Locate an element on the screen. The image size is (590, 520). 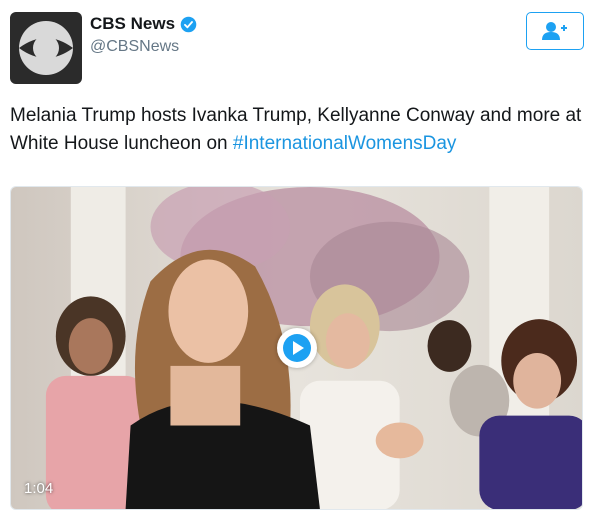
hashtag-link: #InternationalWomensDay is located at coordinates (345, 143).